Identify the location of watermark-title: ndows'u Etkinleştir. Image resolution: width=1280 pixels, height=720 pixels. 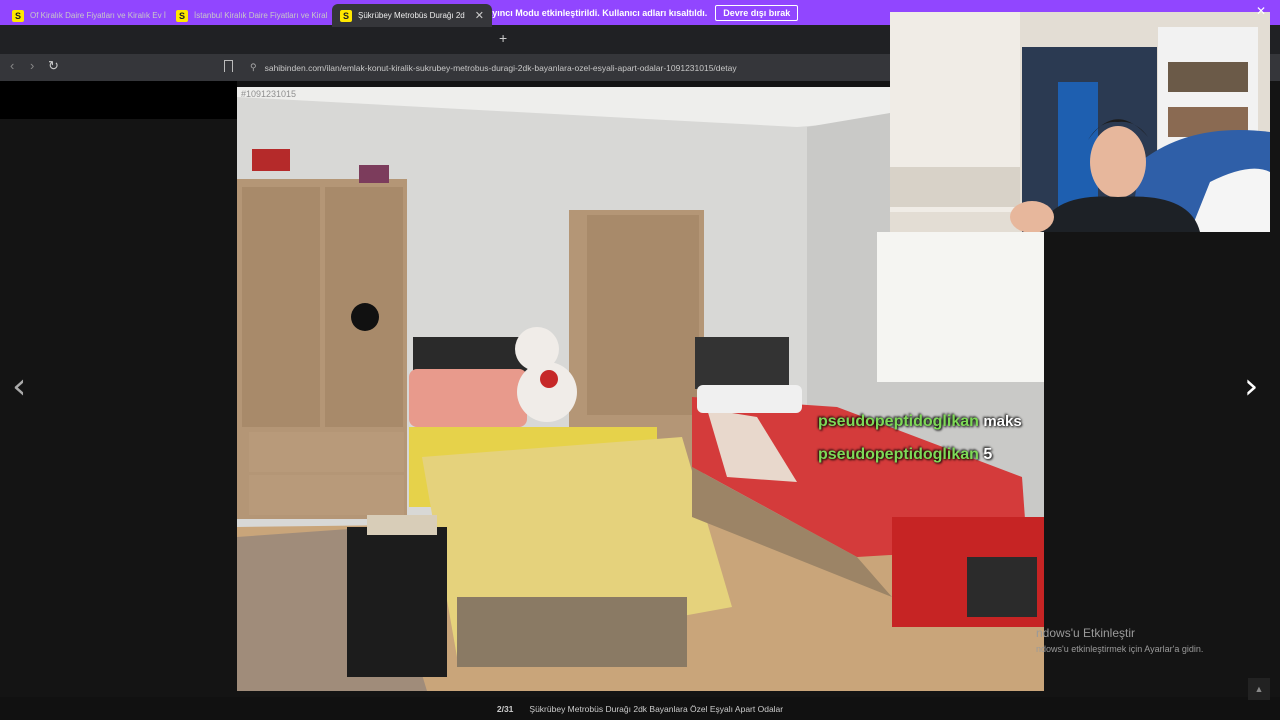
(1085, 633).